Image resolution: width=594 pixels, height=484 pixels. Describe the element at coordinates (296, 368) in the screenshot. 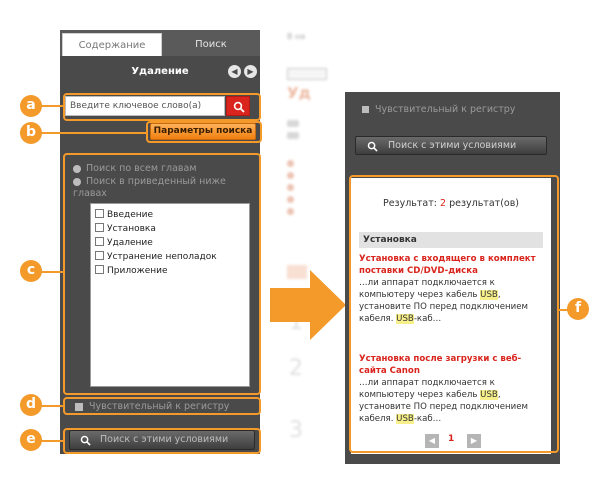

I see `background-step-number: 2` at that location.